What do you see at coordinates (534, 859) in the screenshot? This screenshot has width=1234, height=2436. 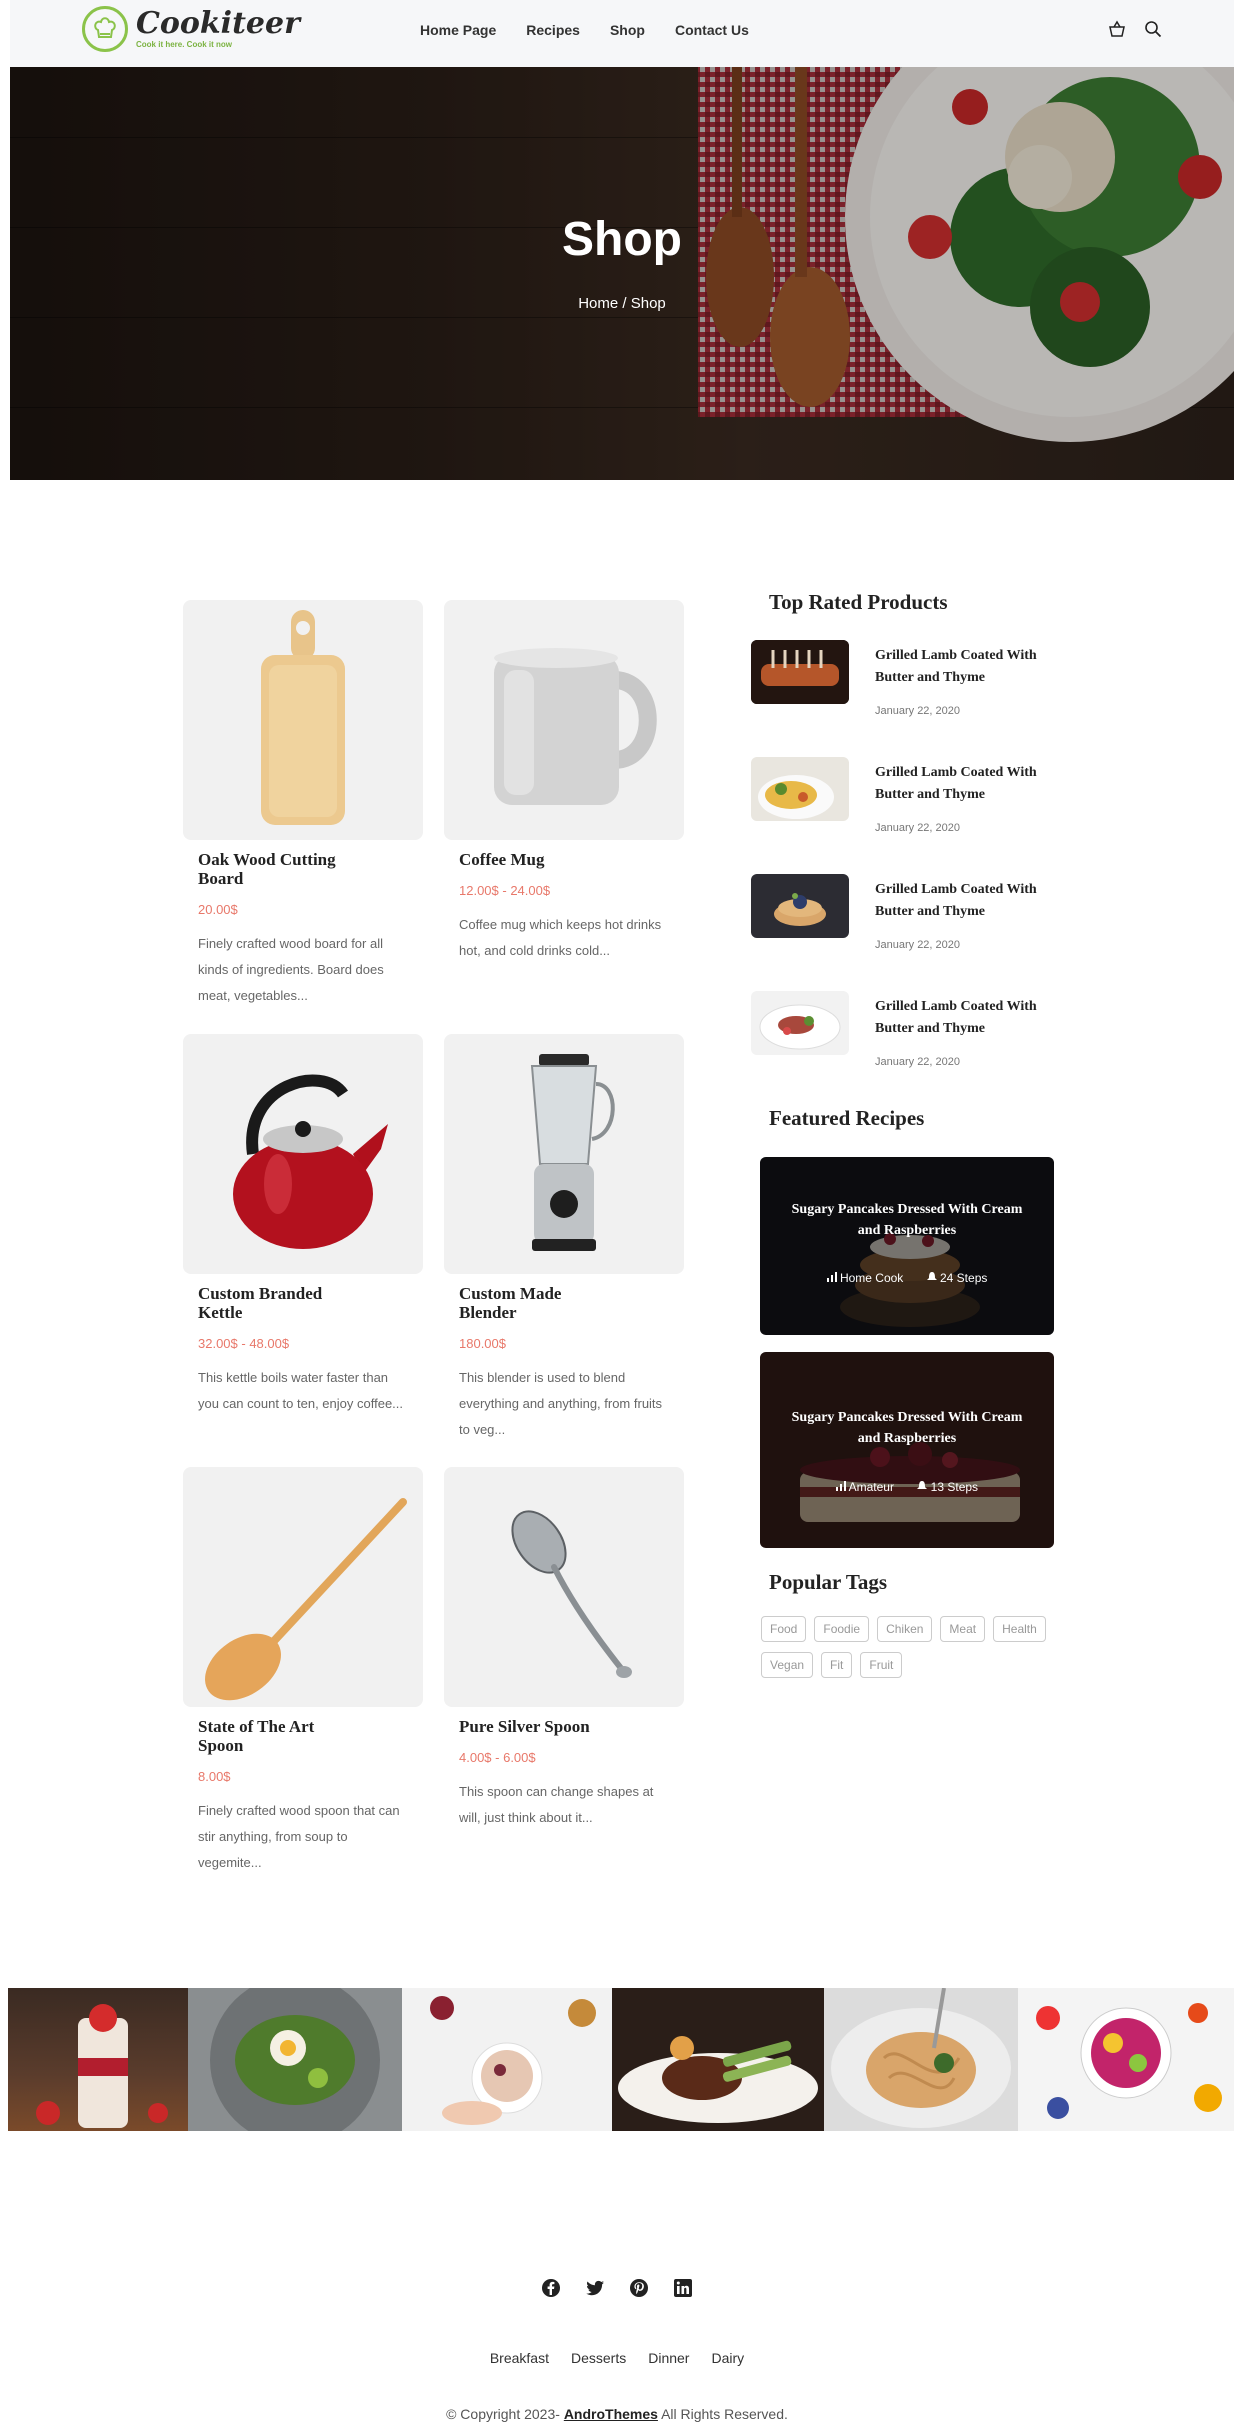 I see `product-title: Coffee Mug` at bounding box center [534, 859].